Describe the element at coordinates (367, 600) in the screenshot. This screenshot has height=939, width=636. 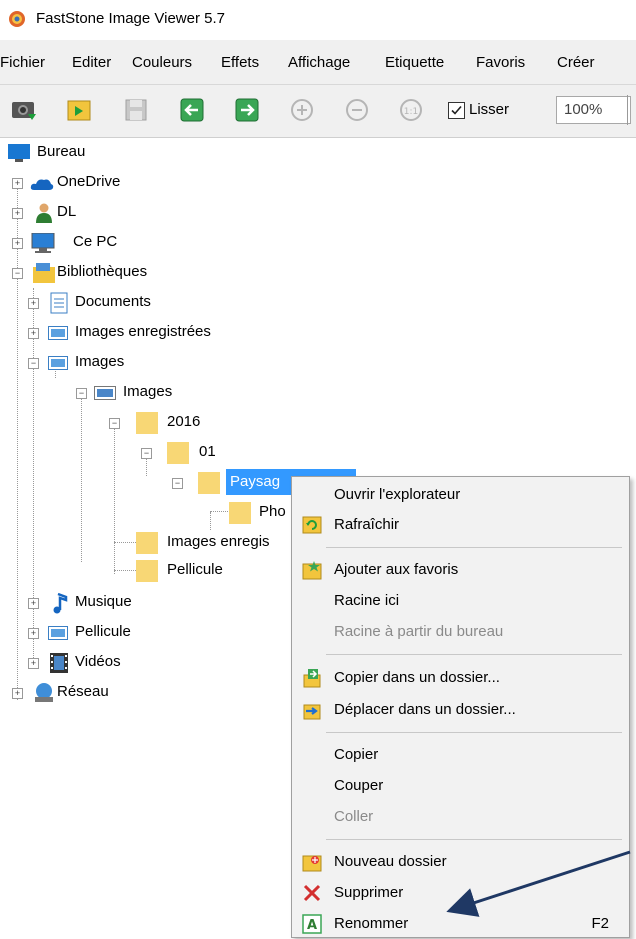
I see `menu-item-label: Racine ici` at that location.